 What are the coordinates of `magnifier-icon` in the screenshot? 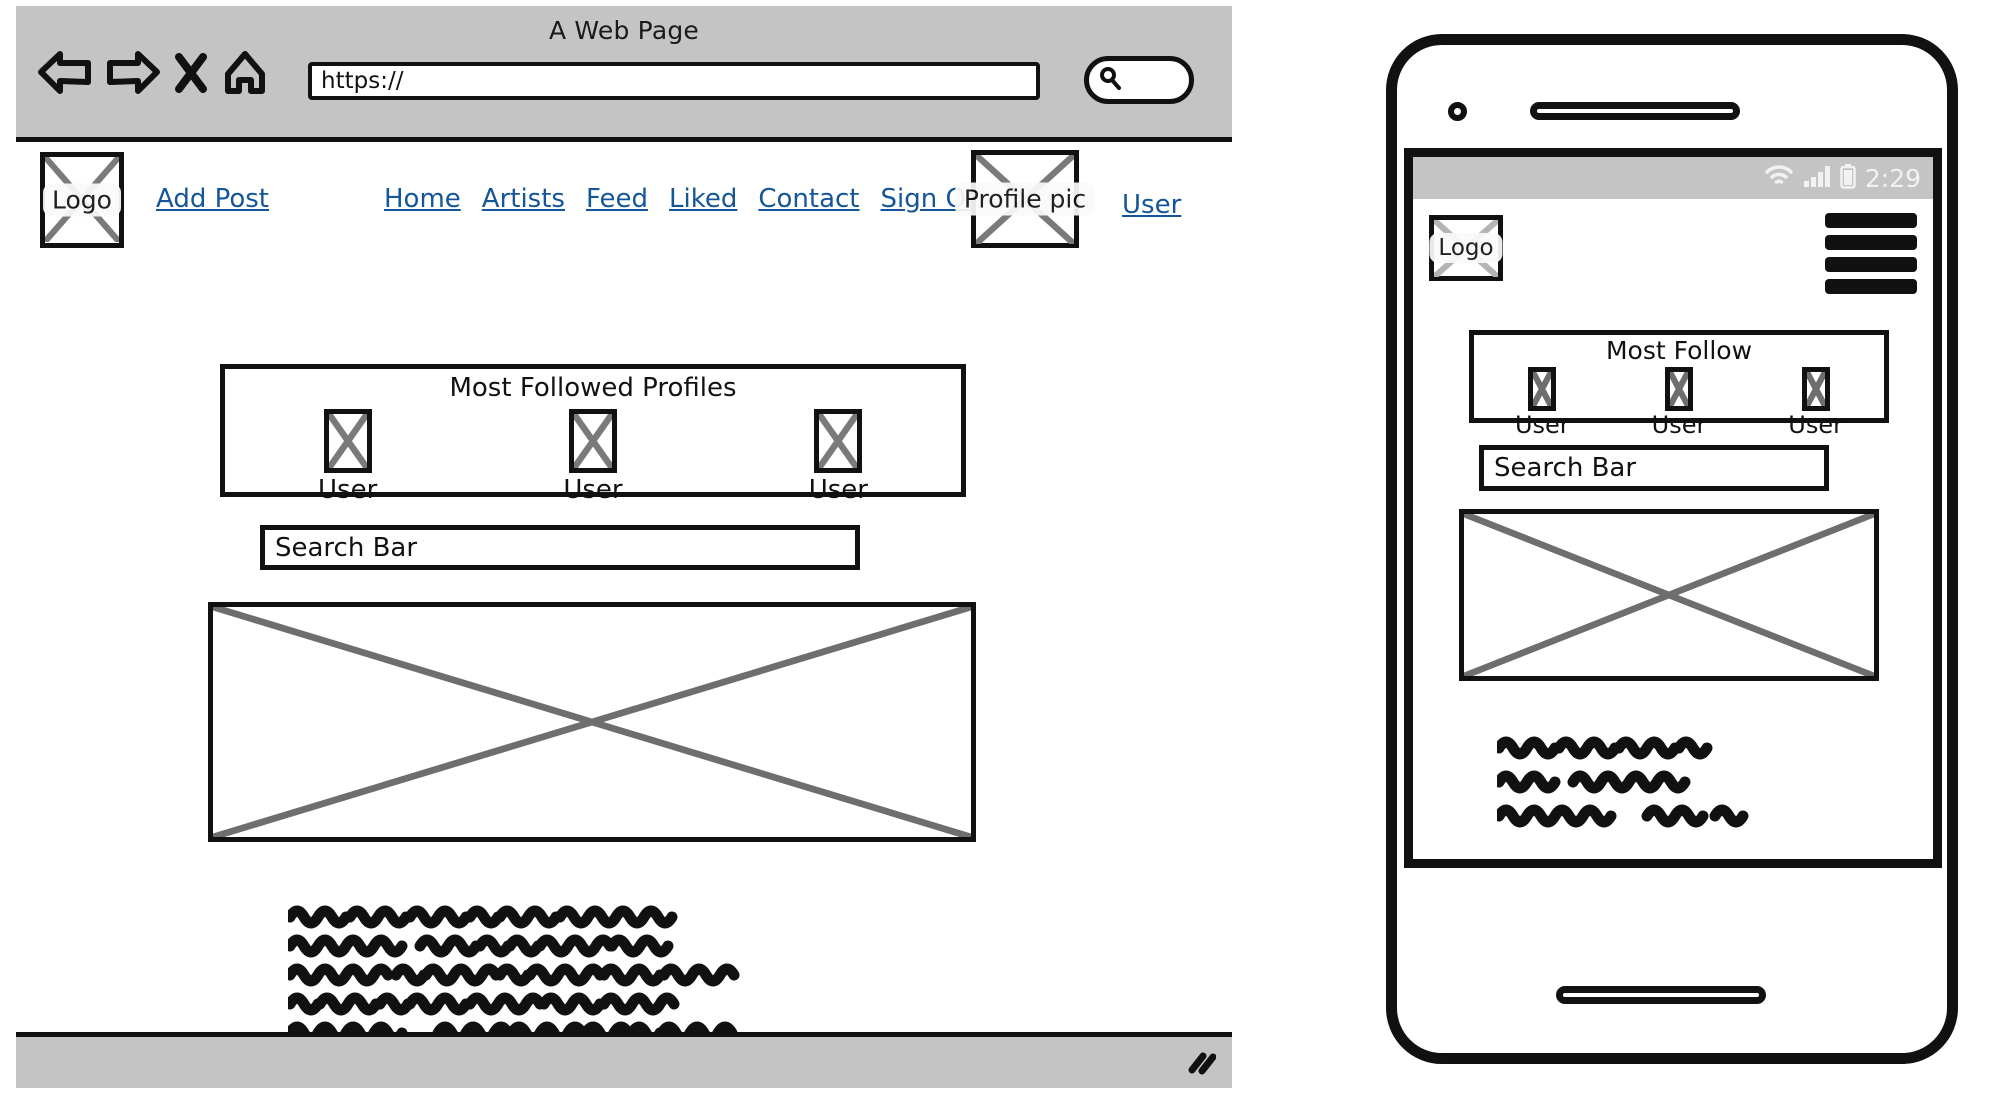 It's located at (1110, 80).